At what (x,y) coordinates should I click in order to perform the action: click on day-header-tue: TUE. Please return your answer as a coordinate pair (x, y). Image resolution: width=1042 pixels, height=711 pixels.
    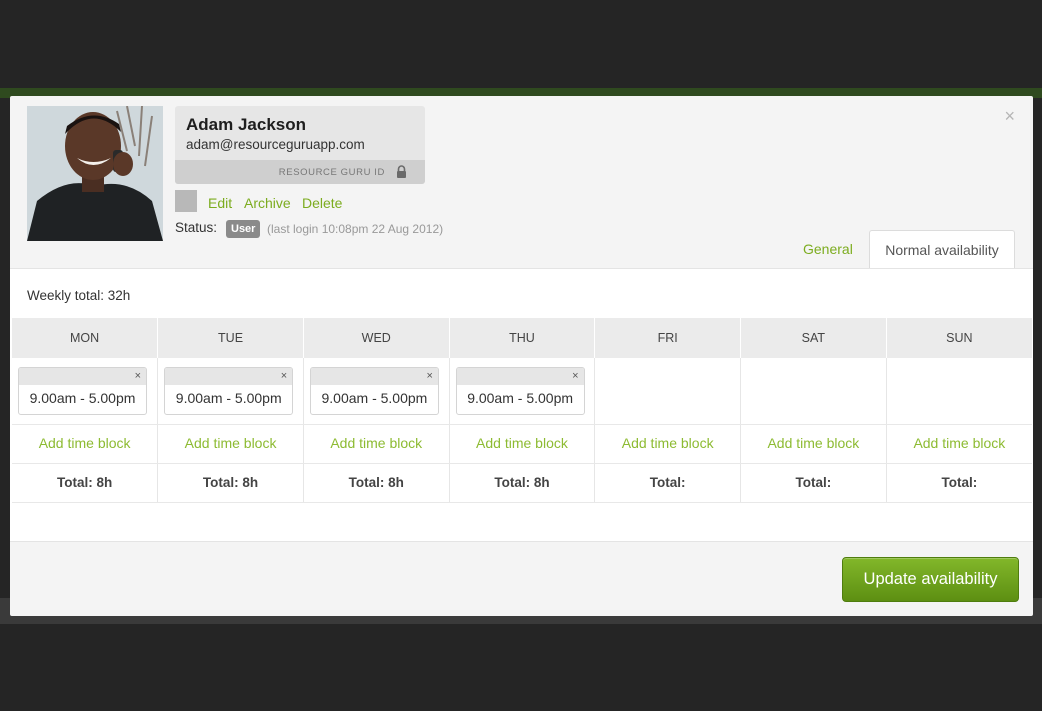
    Looking at the image, I should click on (230, 338).